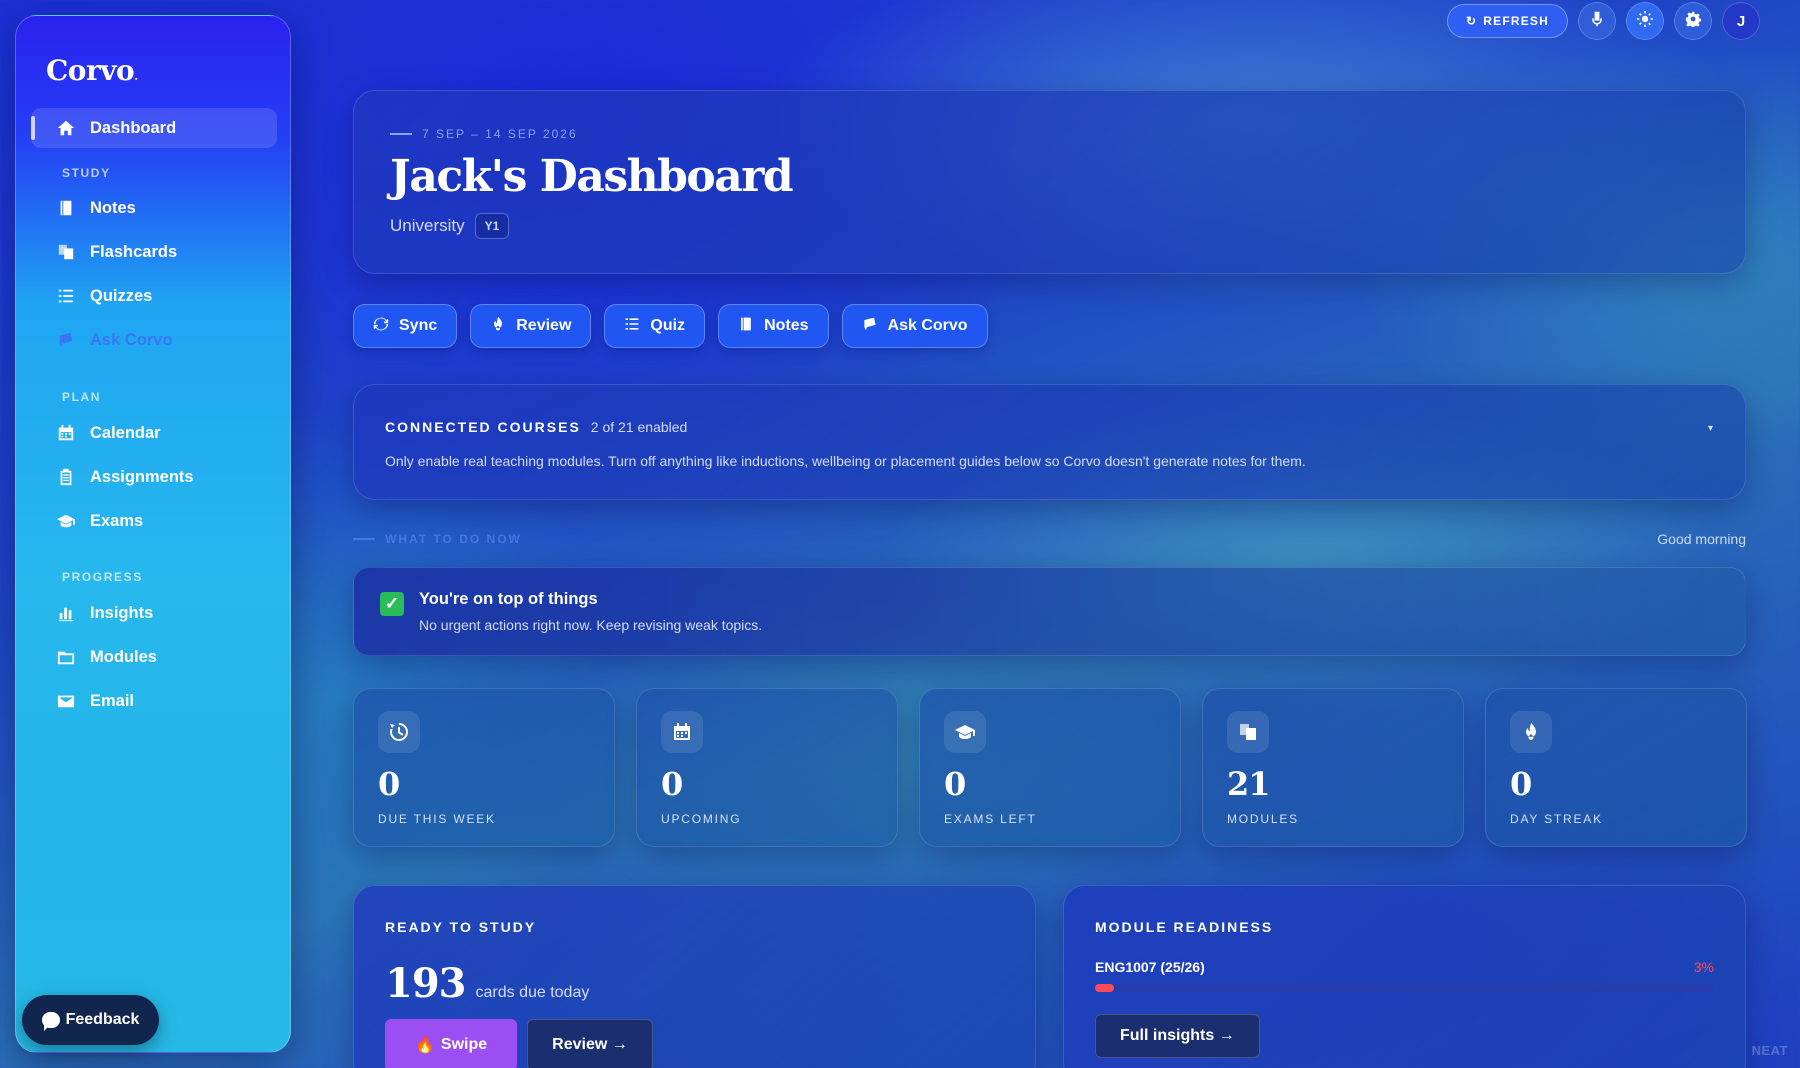  What do you see at coordinates (133, 127) in the screenshot?
I see `sidebar-item-label: Dashboard` at bounding box center [133, 127].